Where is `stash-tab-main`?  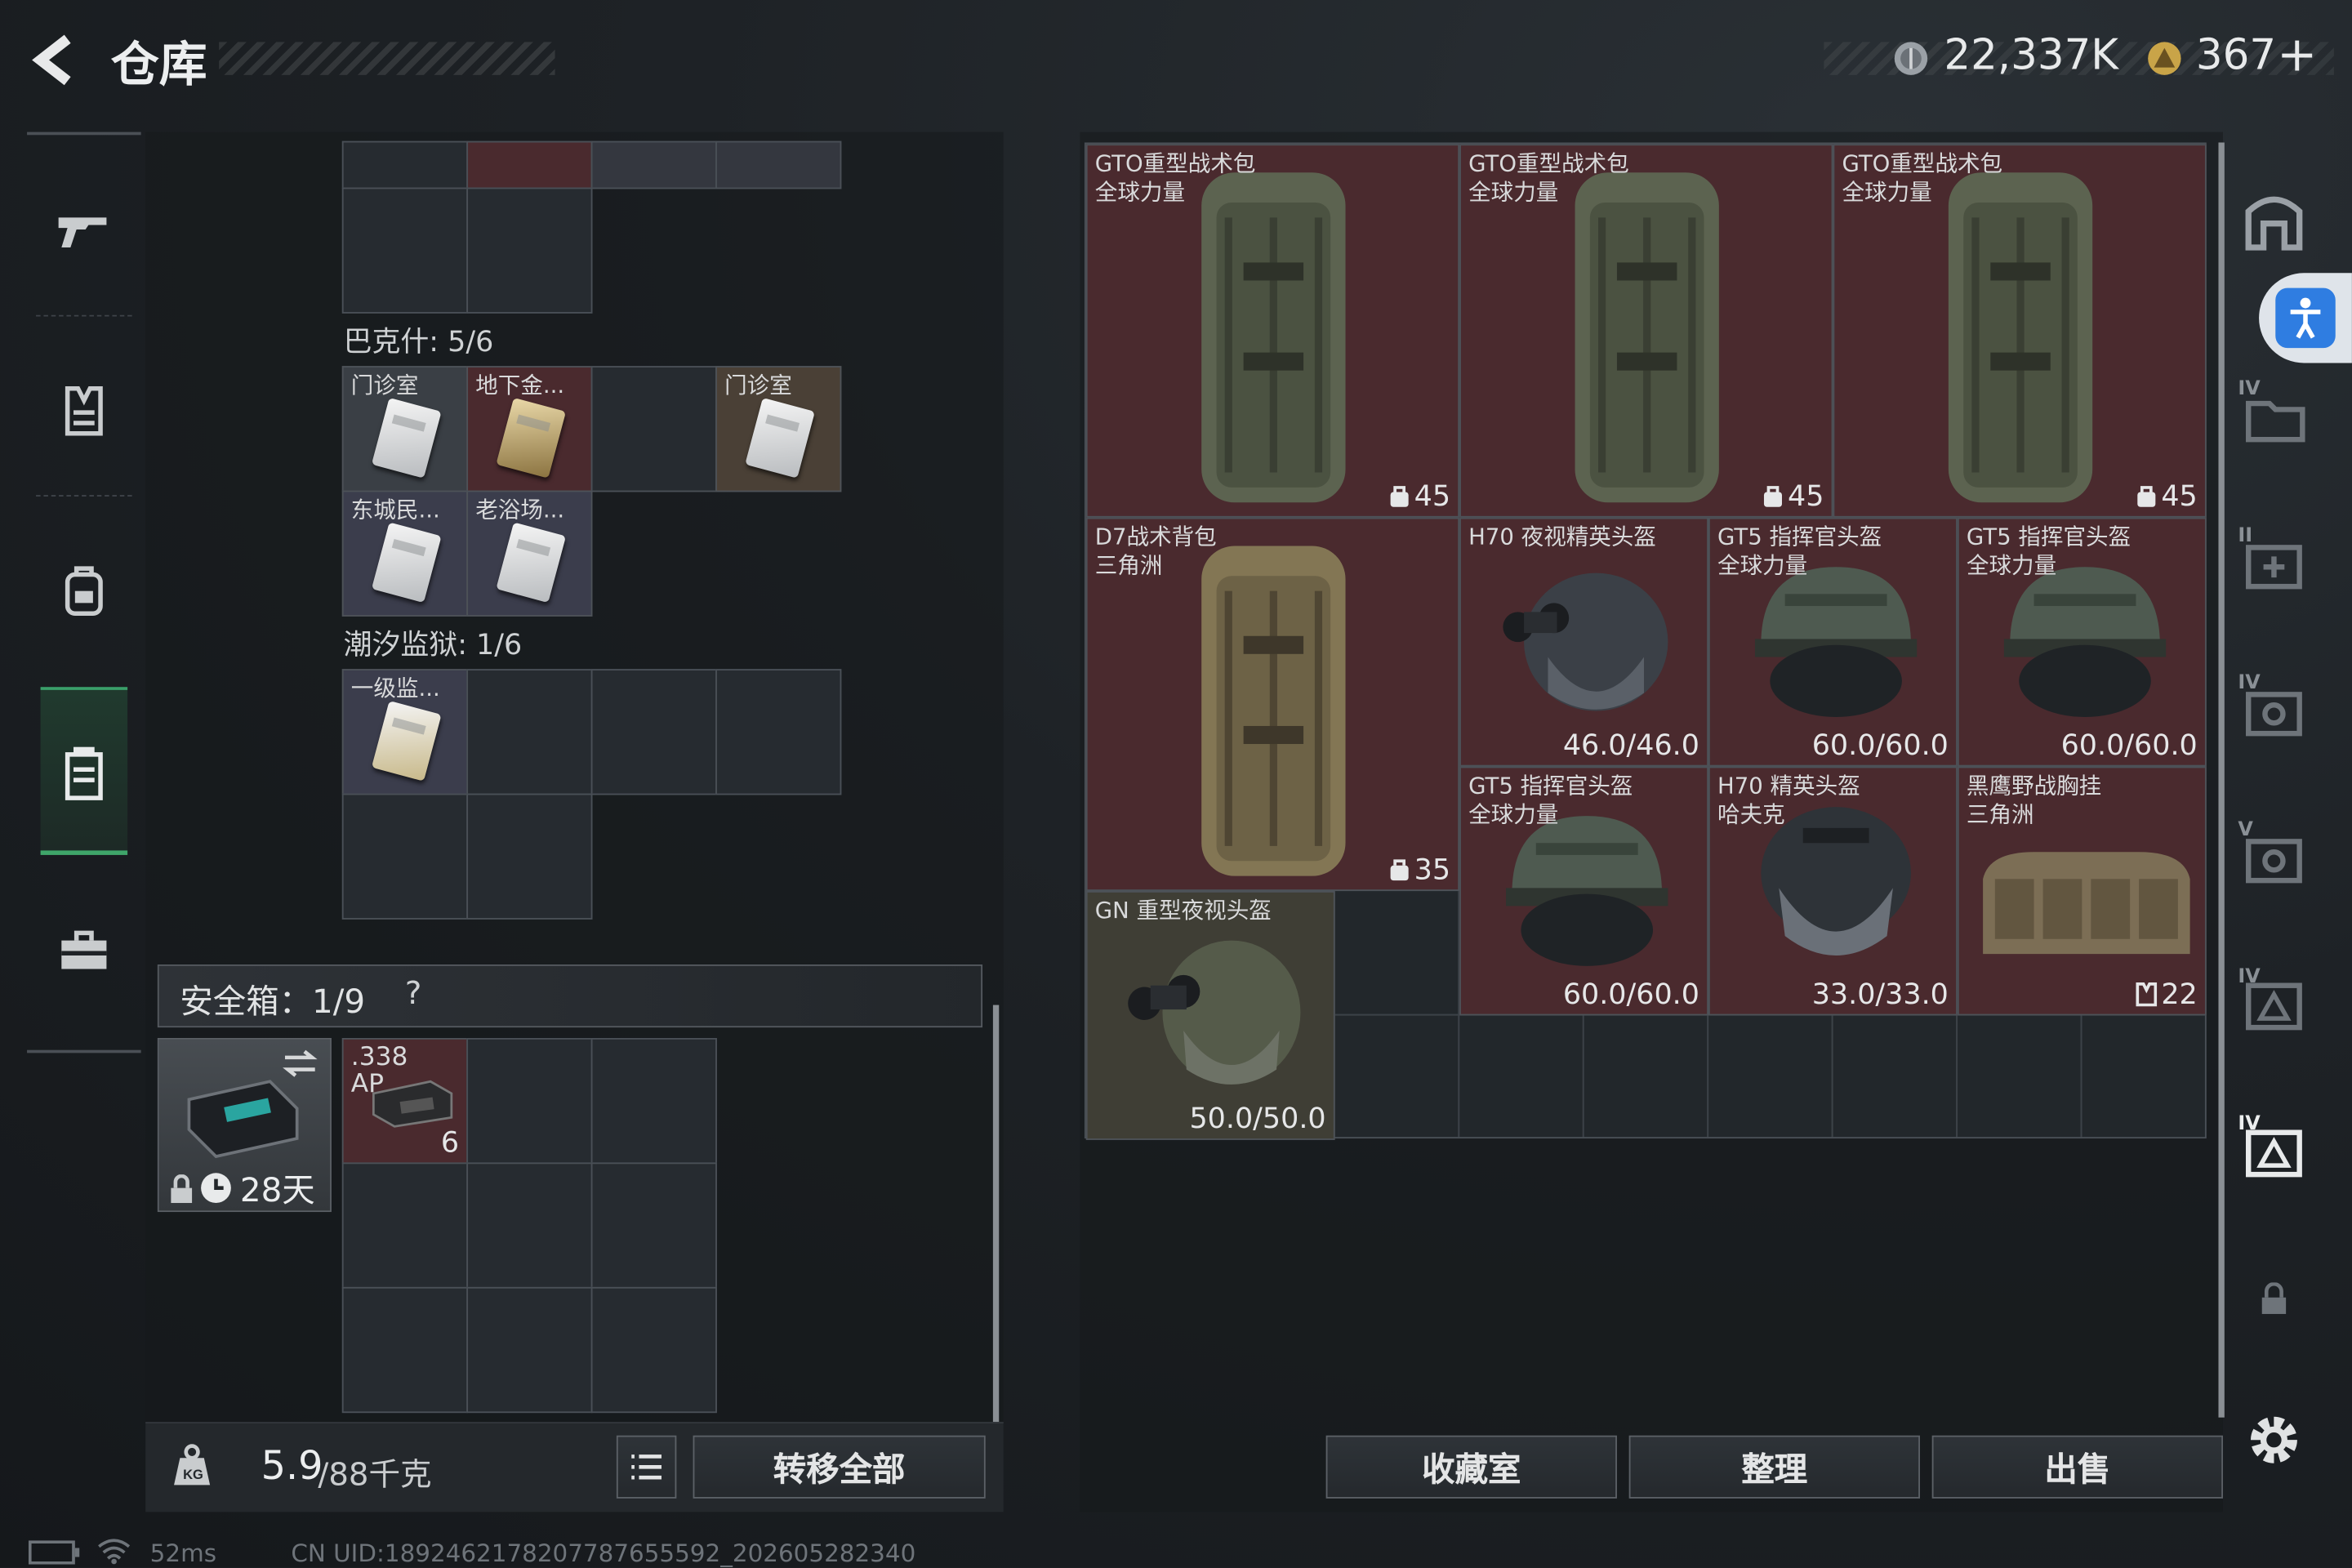 stash-tab-main is located at coordinates (2274, 219).